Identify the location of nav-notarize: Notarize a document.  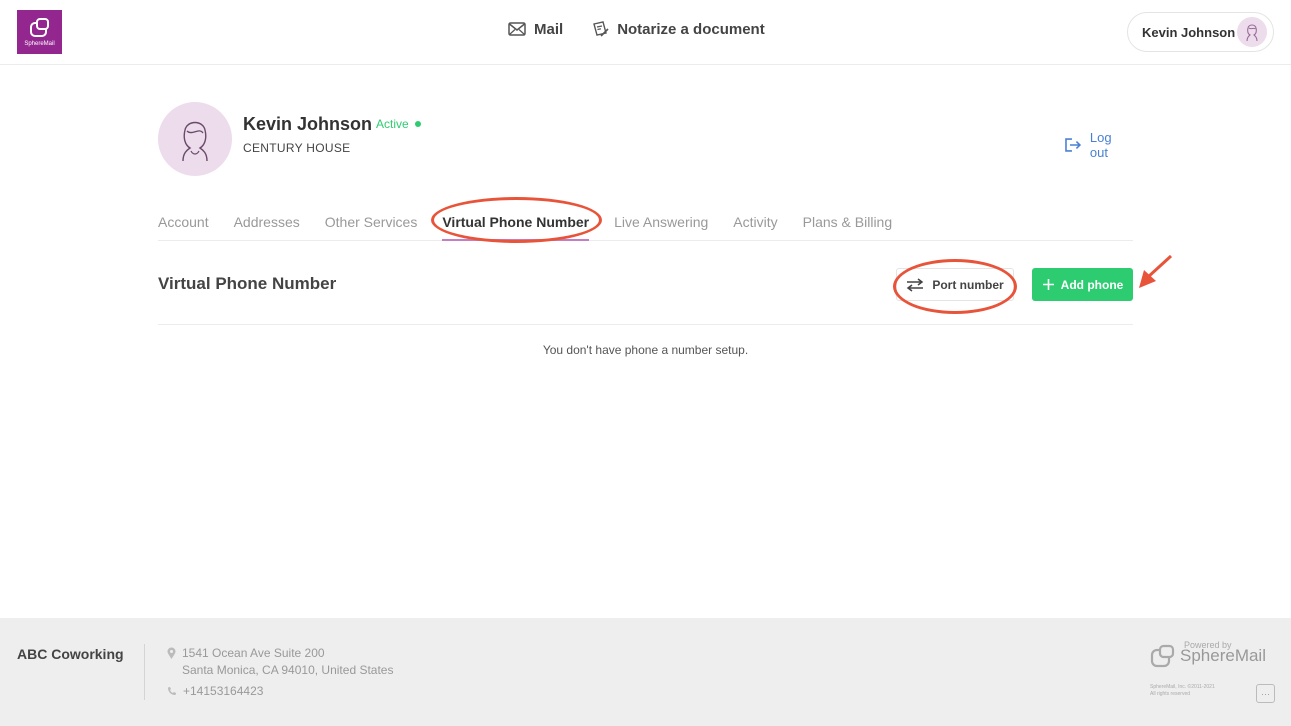
(678, 29).